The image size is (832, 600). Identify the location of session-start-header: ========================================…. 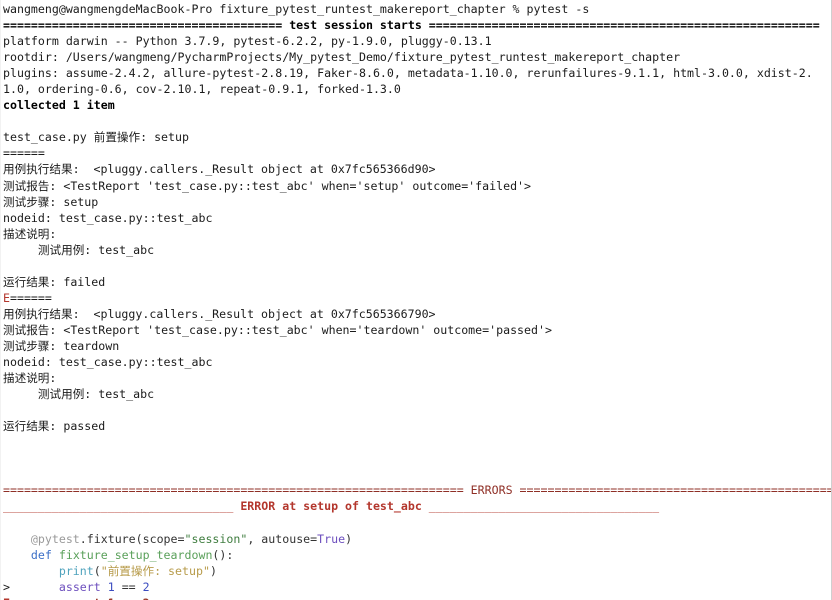
(417, 25).